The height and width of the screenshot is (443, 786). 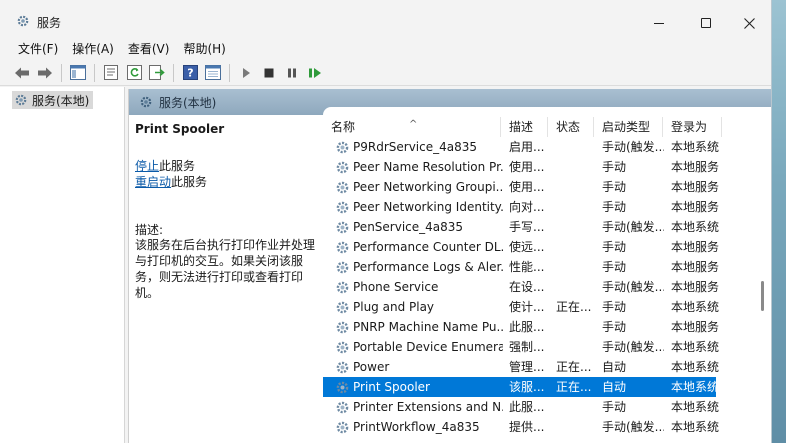 What do you see at coordinates (62, 265) in the screenshot?
I see `console-tree: 服务(本地)` at bounding box center [62, 265].